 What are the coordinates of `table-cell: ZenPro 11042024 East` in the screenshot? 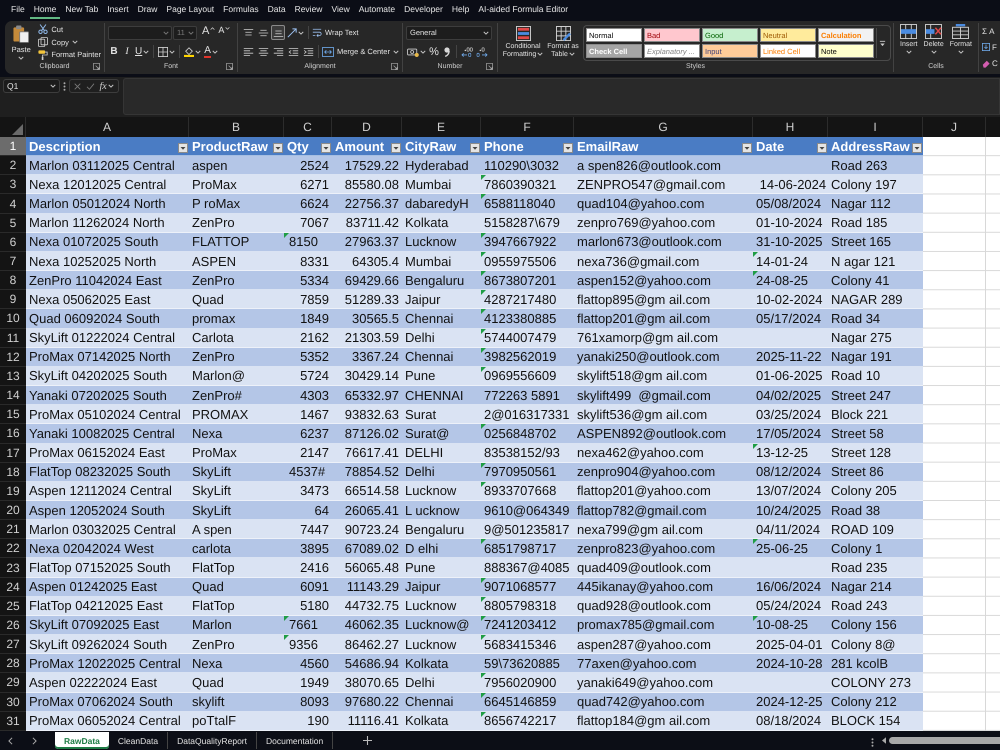 It's located at (95, 280).